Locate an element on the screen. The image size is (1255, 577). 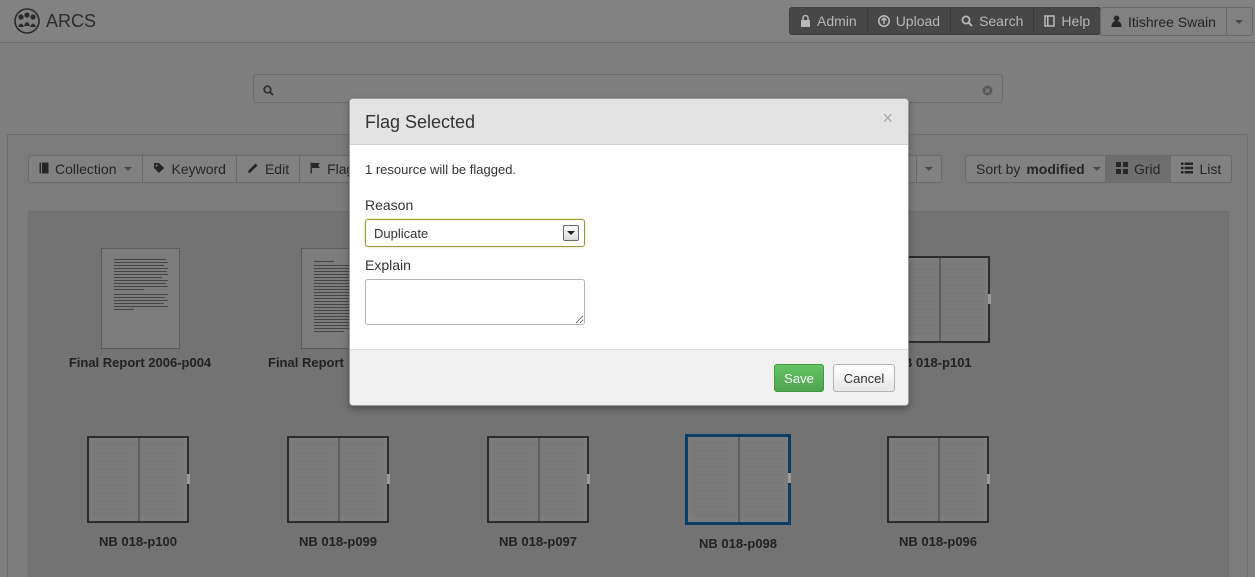
user-dropdown-toggle is located at coordinates (1238, 21).